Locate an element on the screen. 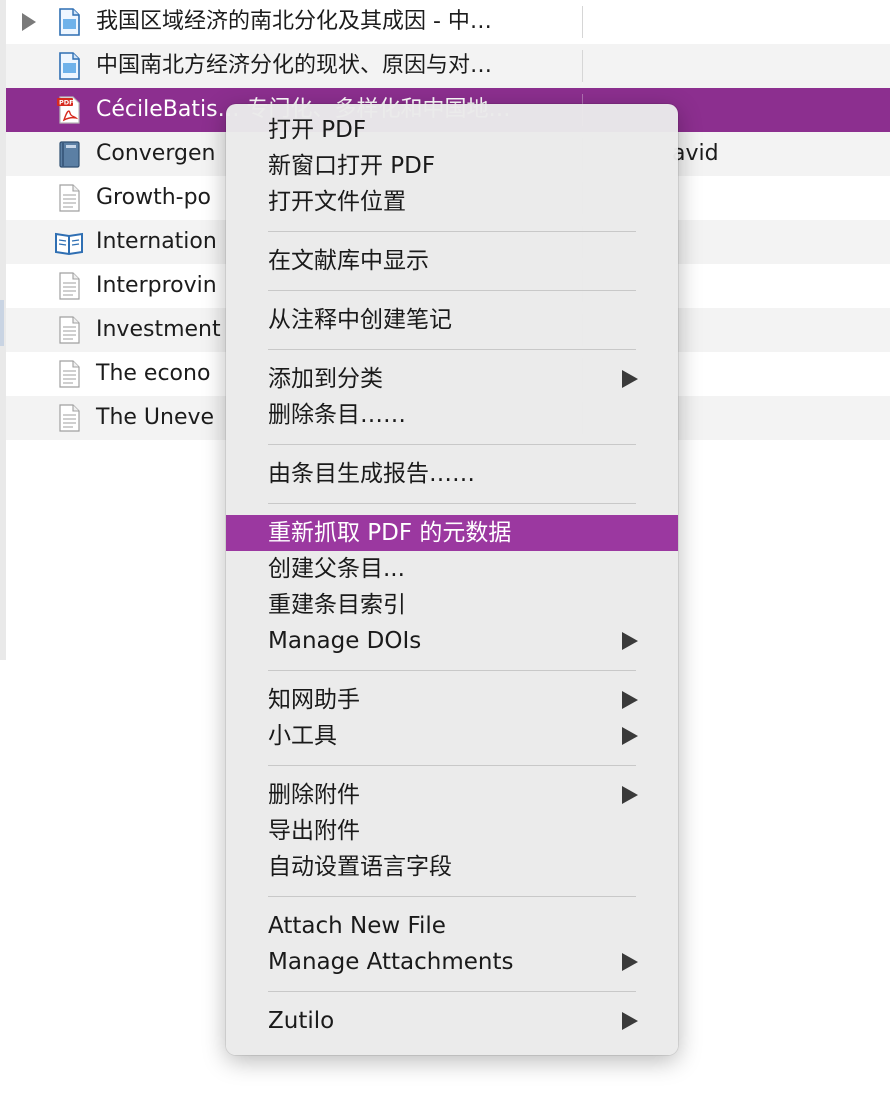 Image resolution: width=890 pixels, height=1110 pixels. menu-item-label: 小工具 is located at coordinates (302, 736).